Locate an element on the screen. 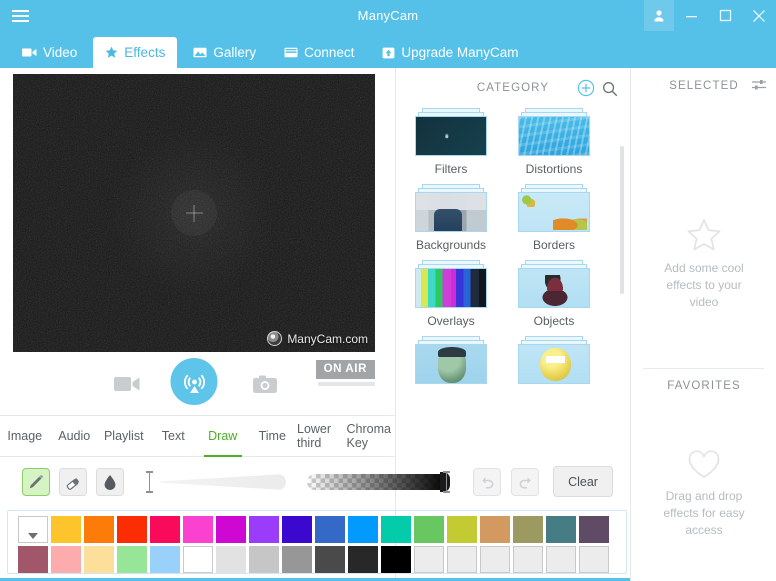  category-item: Filters is located at coordinates (451, 142).